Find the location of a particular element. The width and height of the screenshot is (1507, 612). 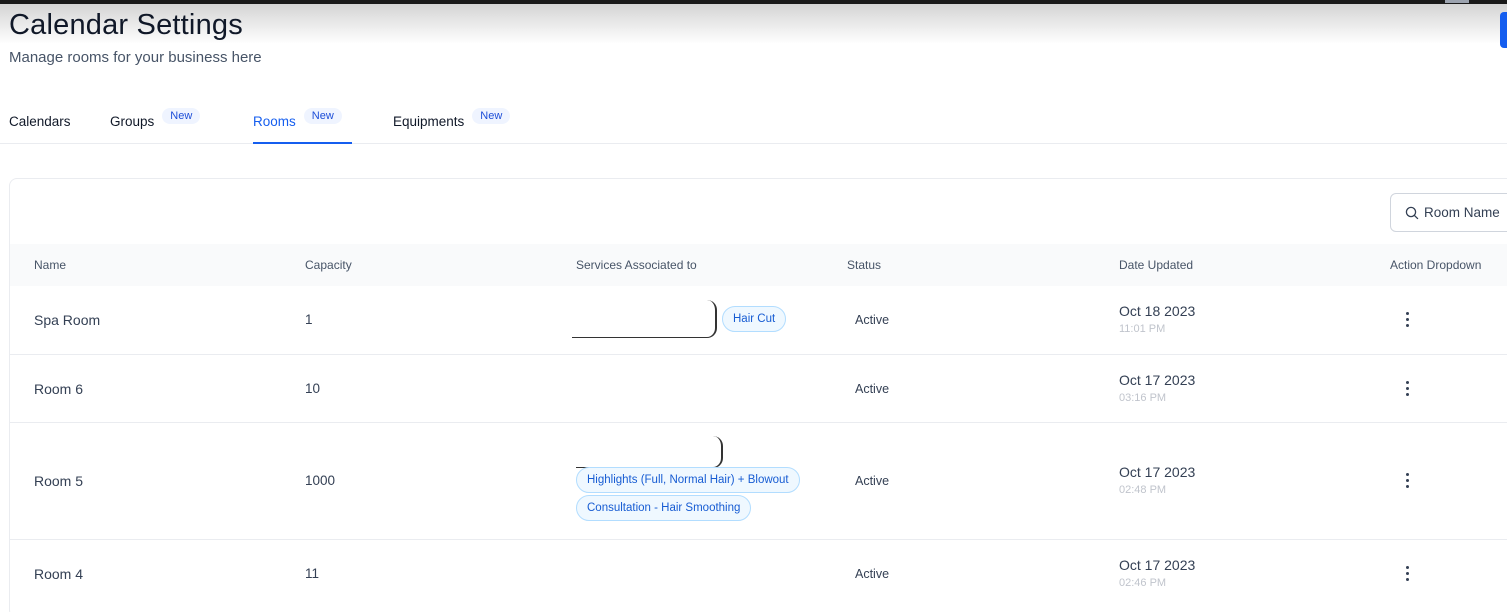

tab-groups: Groups New is located at coordinates (155, 121).